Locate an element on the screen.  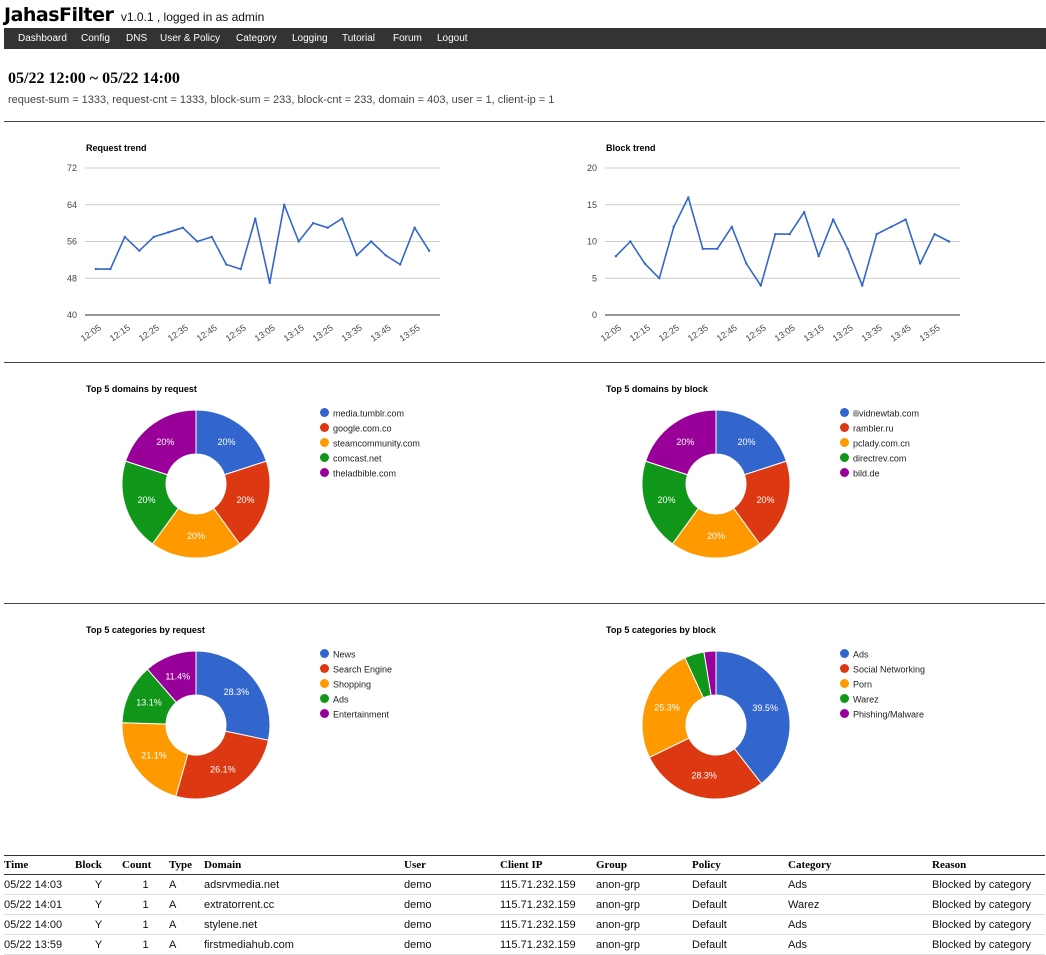
slice-label: 21.1% is located at coordinates (154, 756).